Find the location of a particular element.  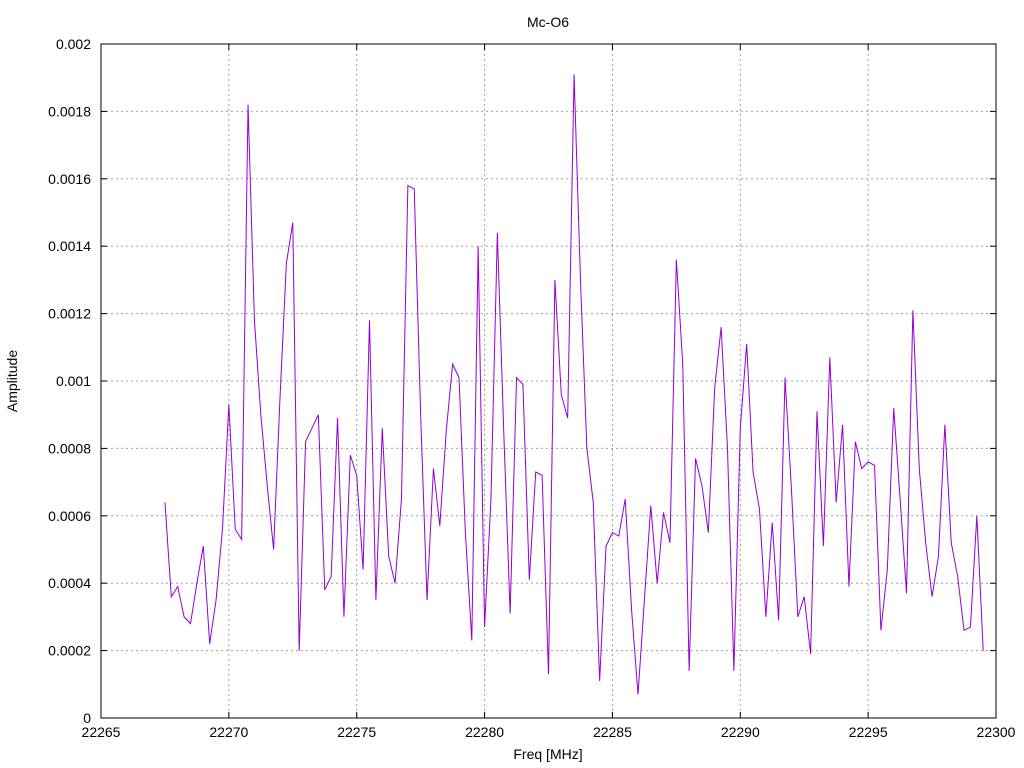

y-tick-label: 0.002 is located at coordinates (73, 44).